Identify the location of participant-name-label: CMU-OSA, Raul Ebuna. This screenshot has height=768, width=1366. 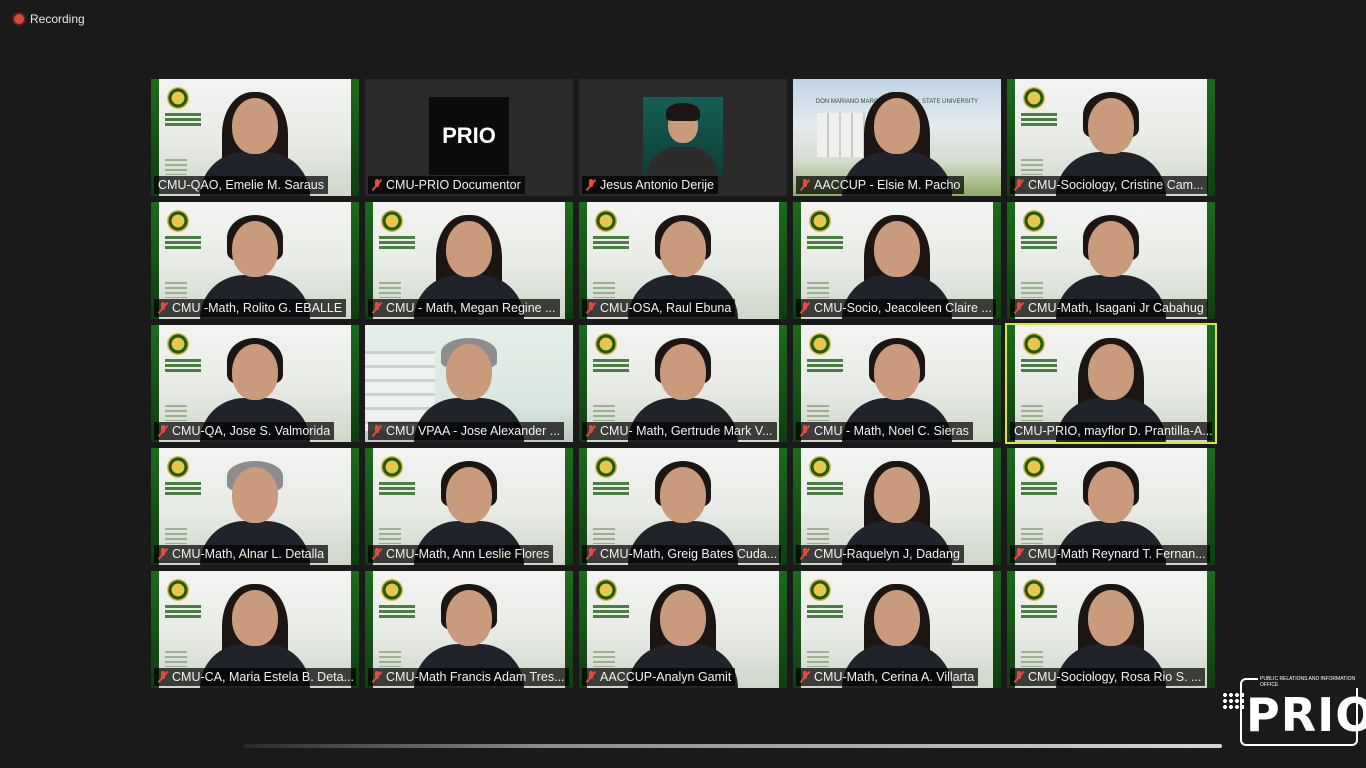
(659, 308).